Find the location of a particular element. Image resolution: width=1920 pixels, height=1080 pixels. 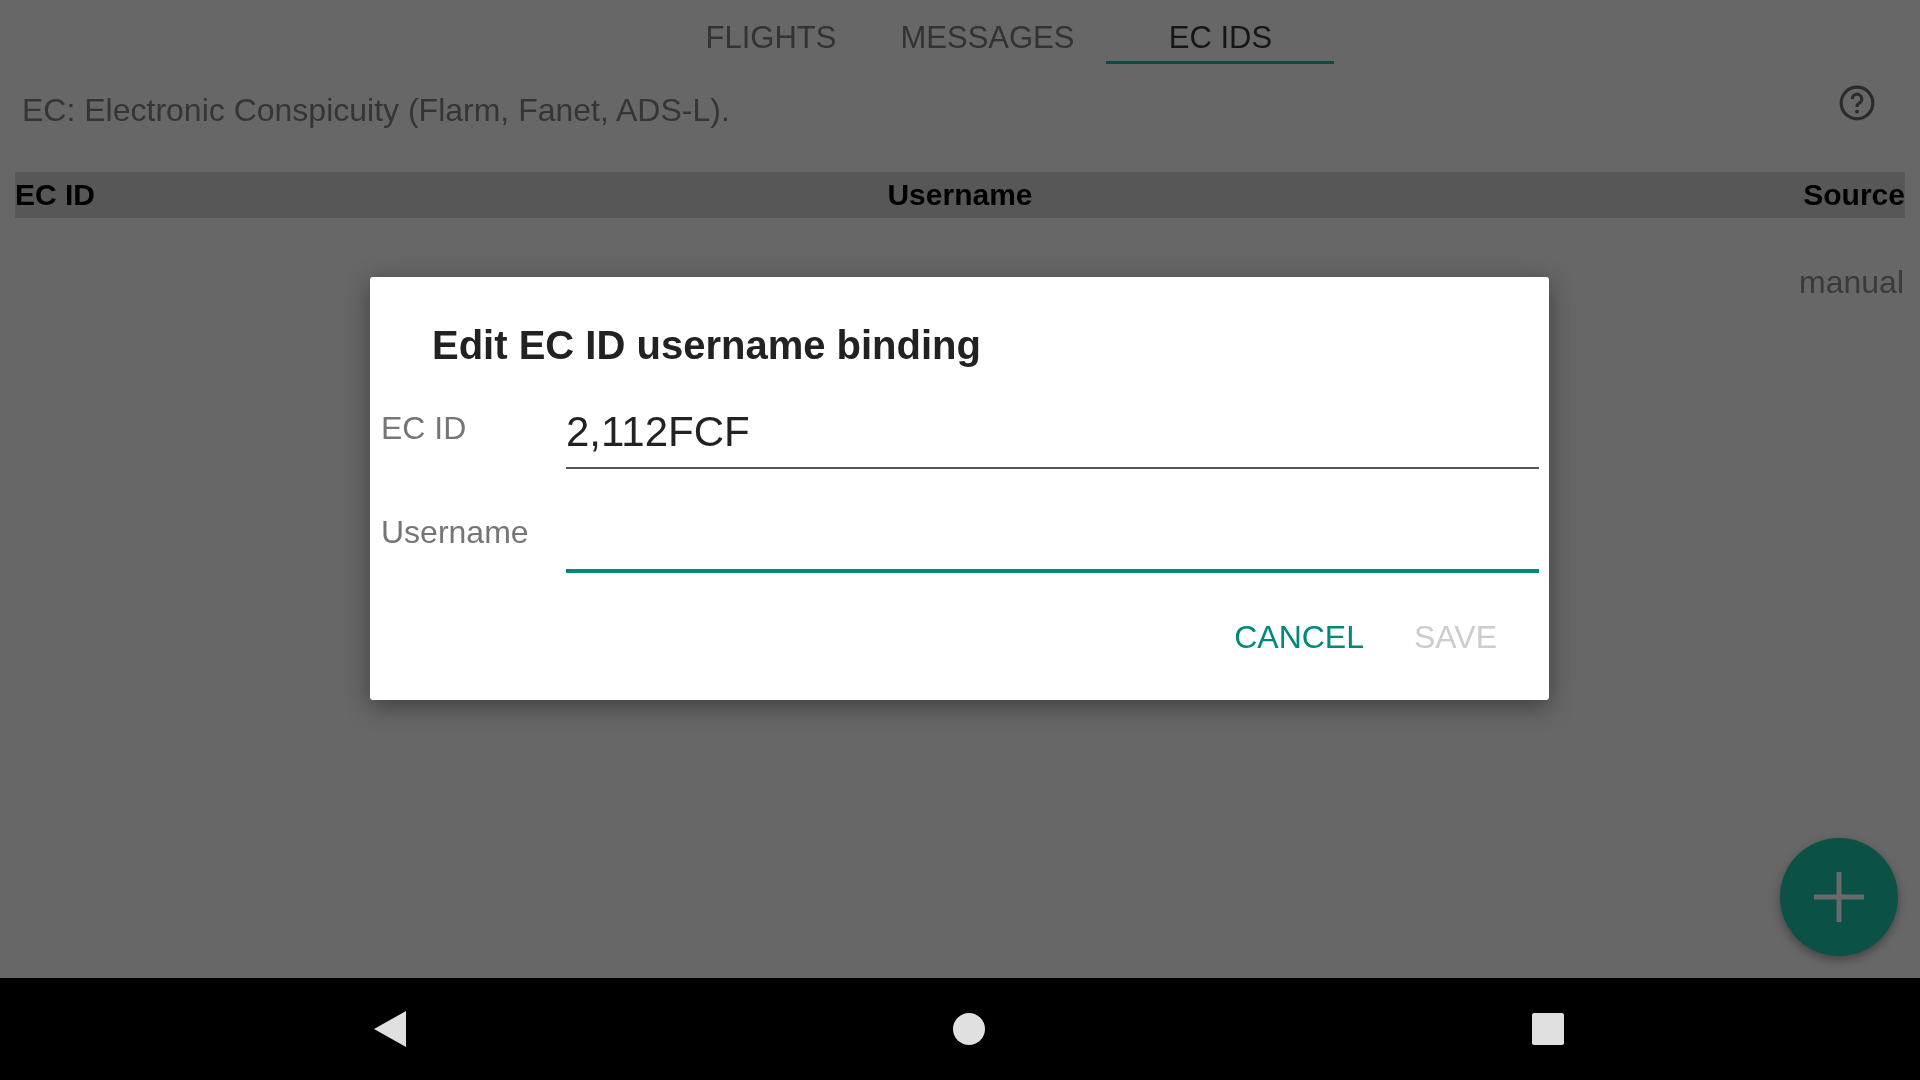

dialog-button: CANCEL is located at coordinates (1299, 637).